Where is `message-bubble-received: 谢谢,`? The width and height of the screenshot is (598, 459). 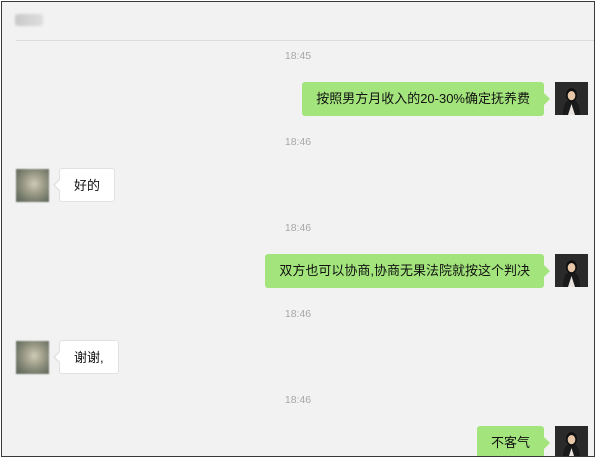 message-bubble-received: 谢谢, is located at coordinates (86, 357).